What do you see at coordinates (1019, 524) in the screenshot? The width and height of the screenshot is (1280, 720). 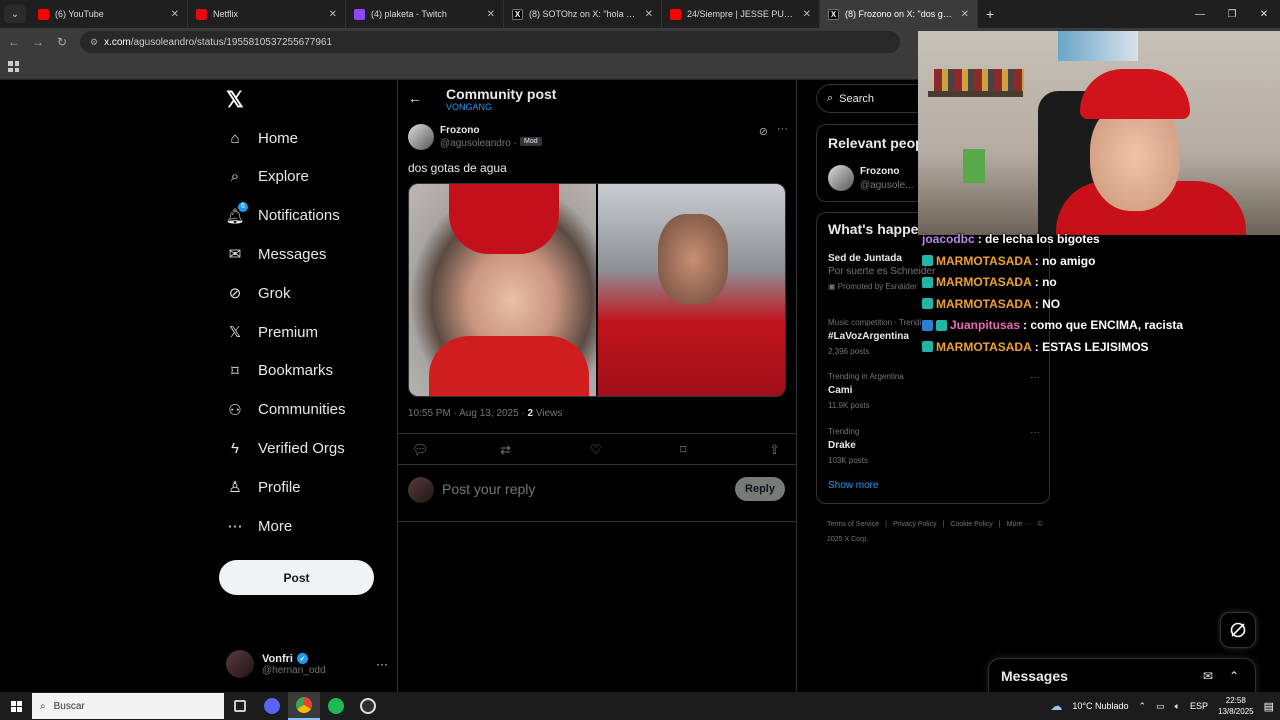 I see `footer-link: More ···` at bounding box center [1019, 524].